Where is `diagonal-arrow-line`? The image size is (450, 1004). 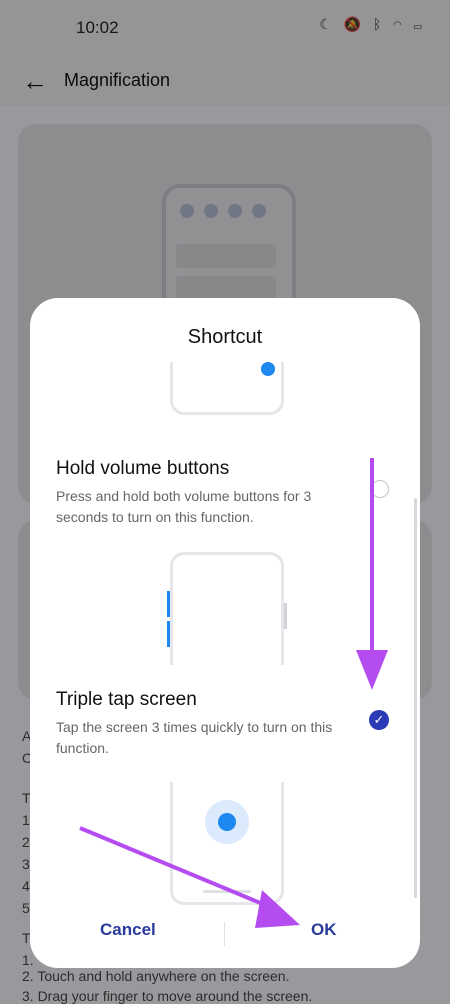 diagonal-arrow-line is located at coordinates (181, 870).